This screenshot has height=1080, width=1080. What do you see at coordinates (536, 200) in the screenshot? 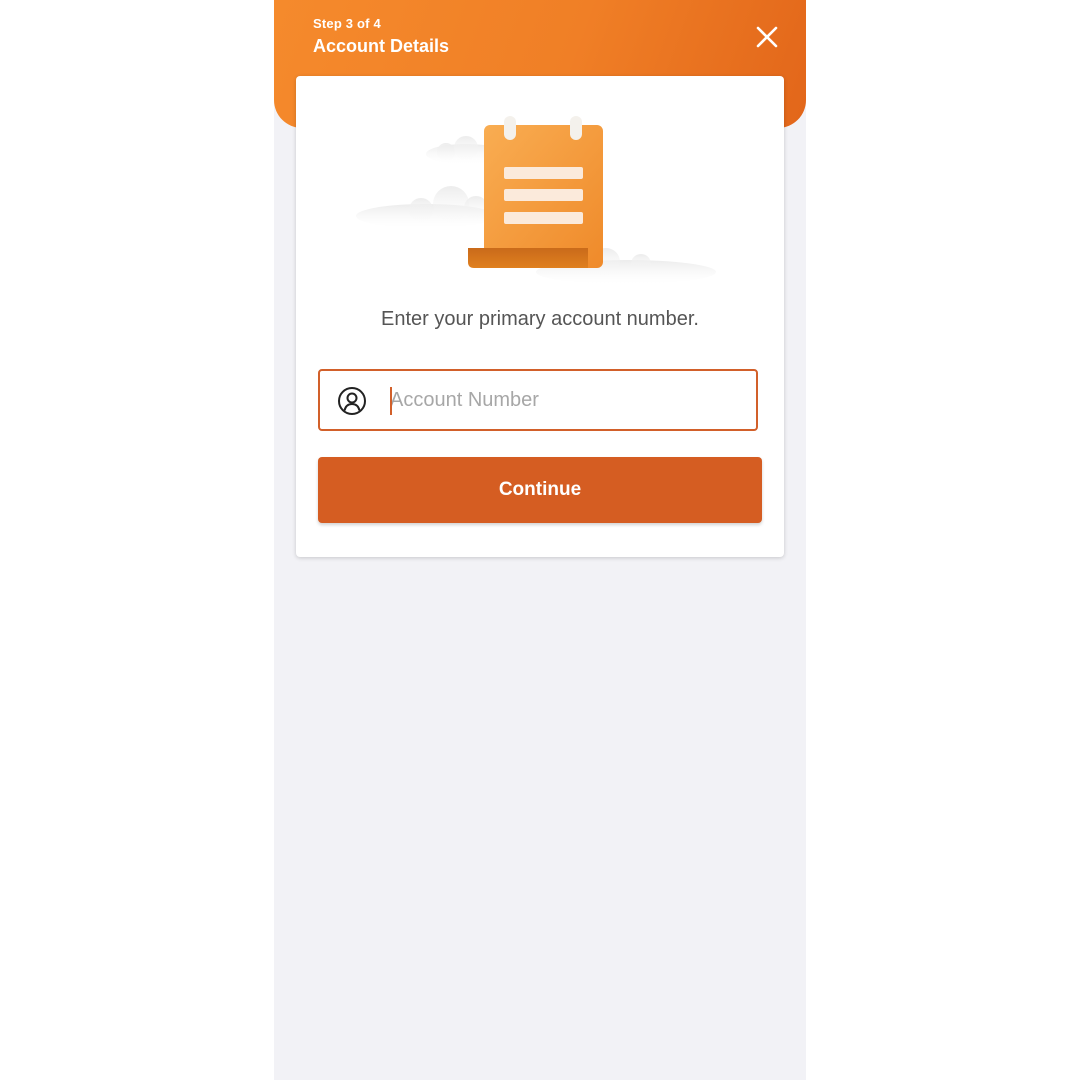
I see `notepad-document-icon` at bounding box center [536, 200].